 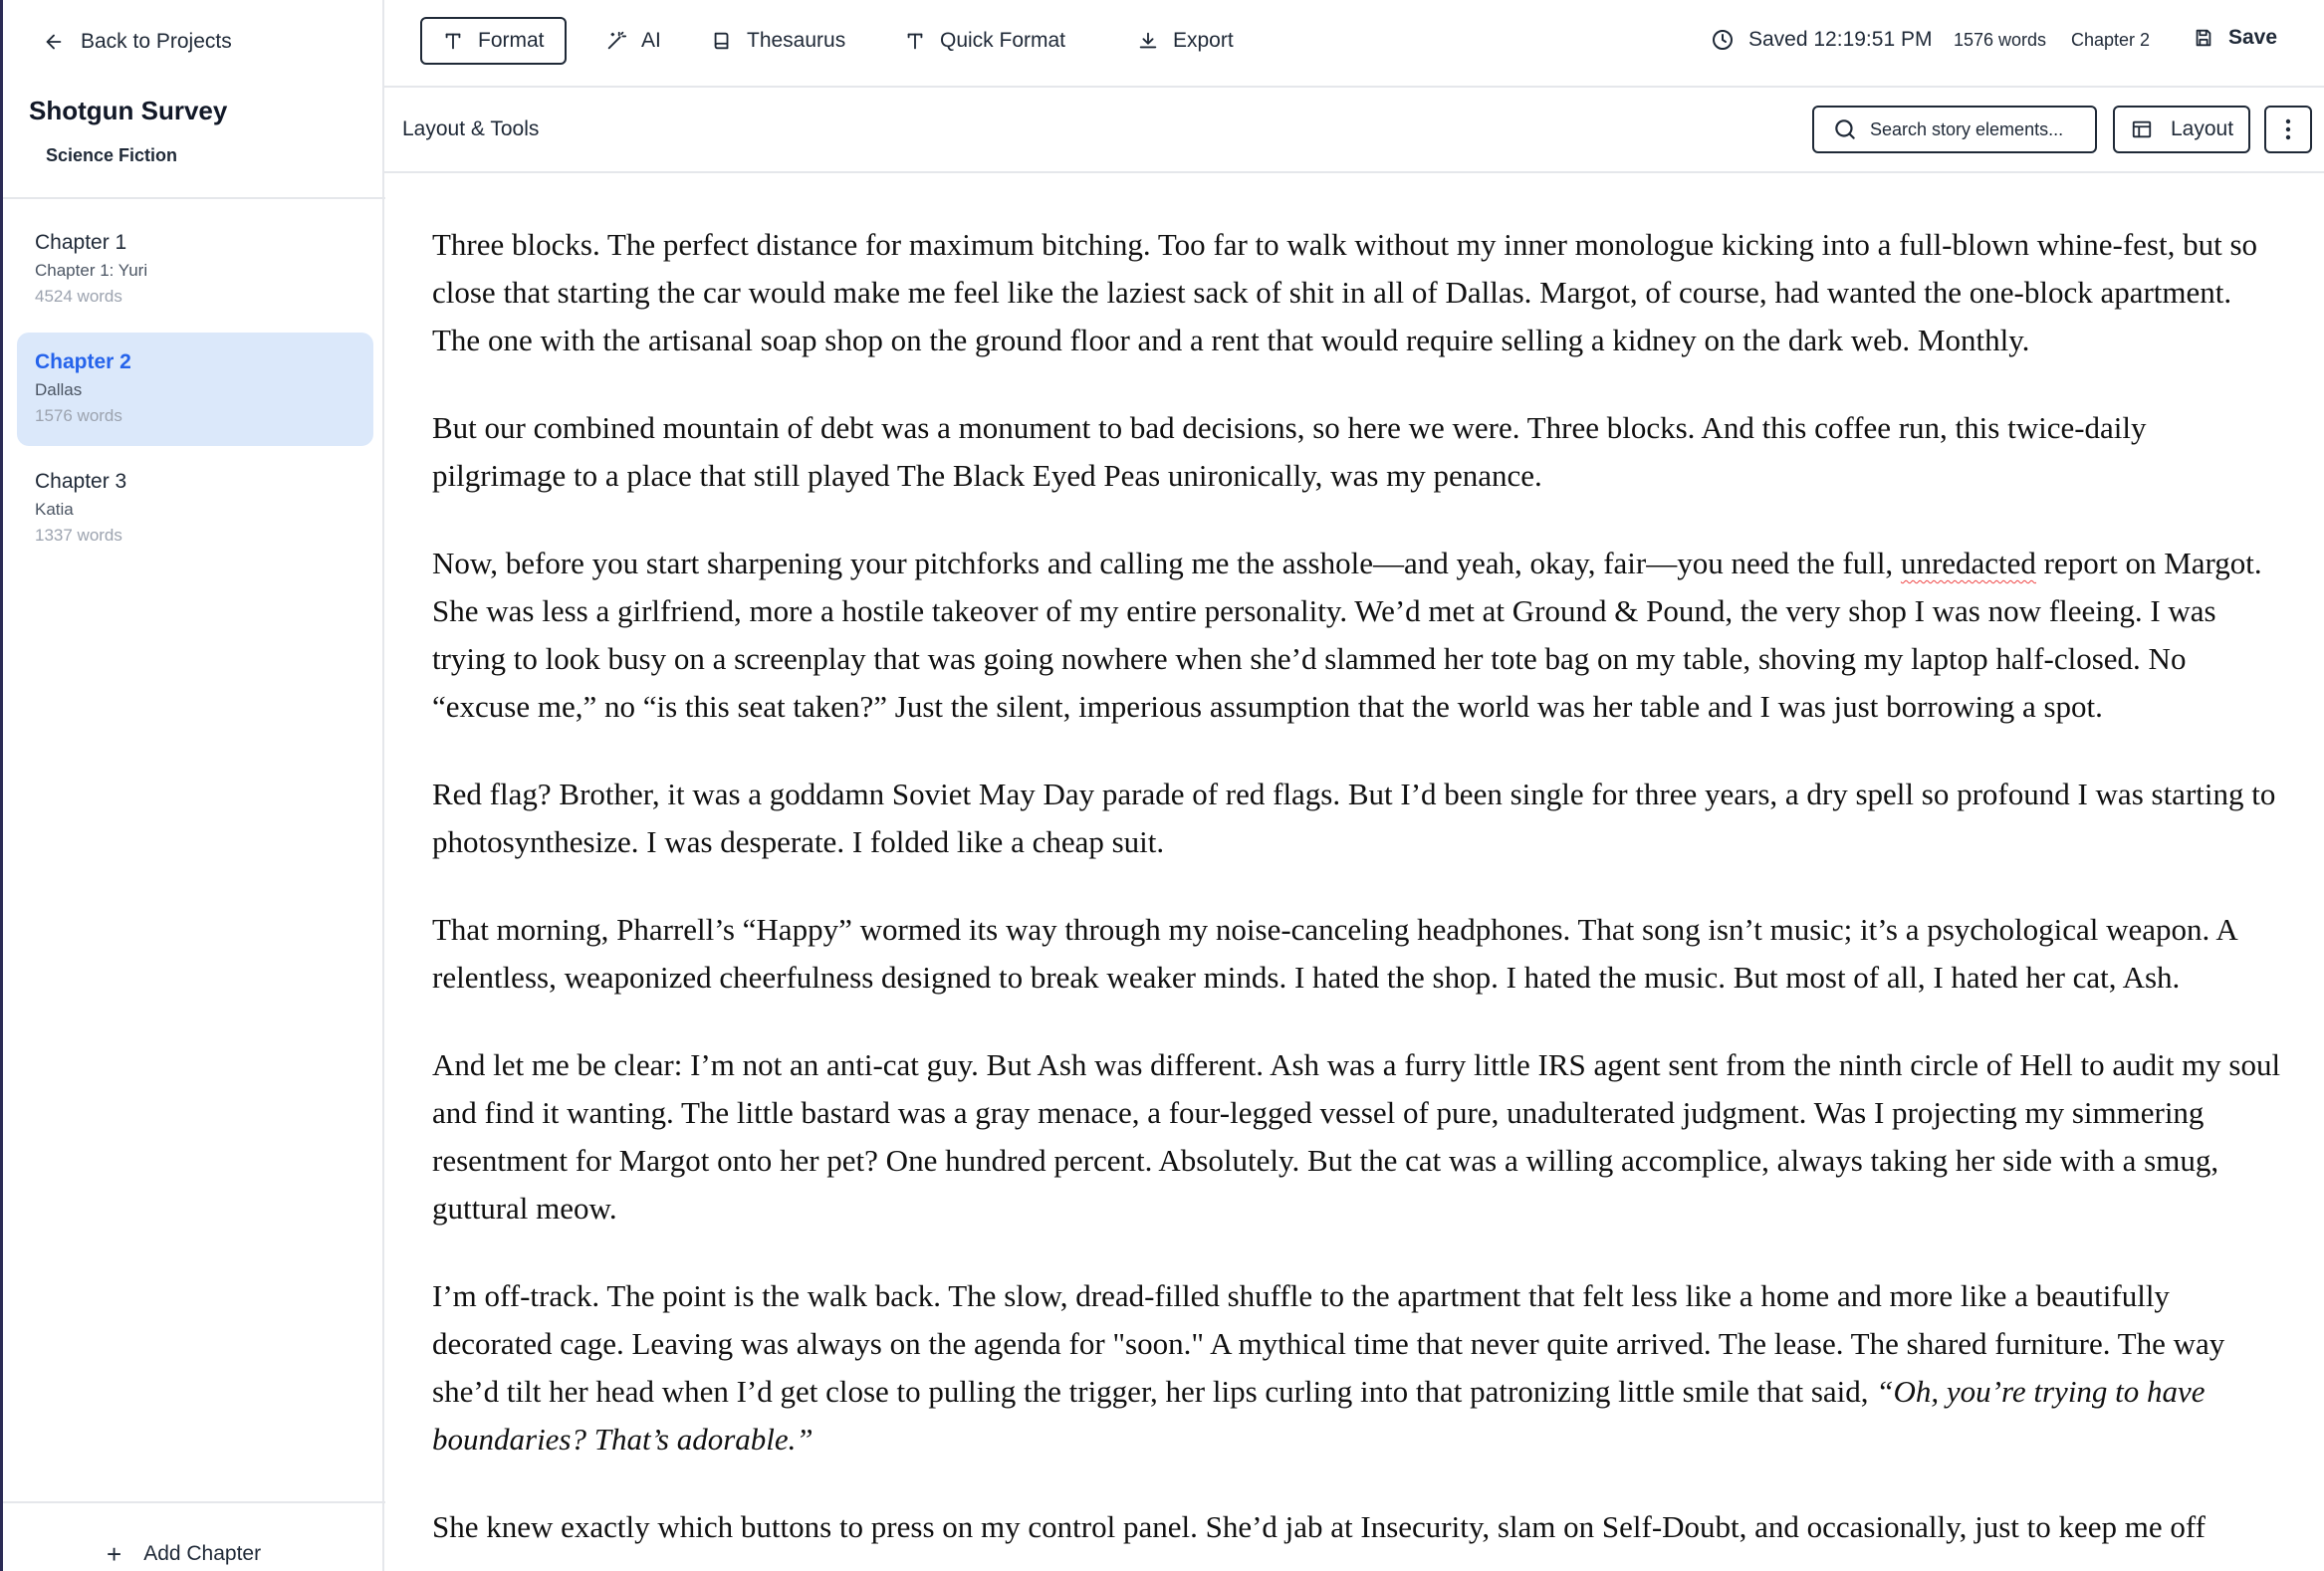 What do you see at coordinates (2253, 38) in the screenshot?
I see `save-label: Save` at bounding box center [2253, 38].